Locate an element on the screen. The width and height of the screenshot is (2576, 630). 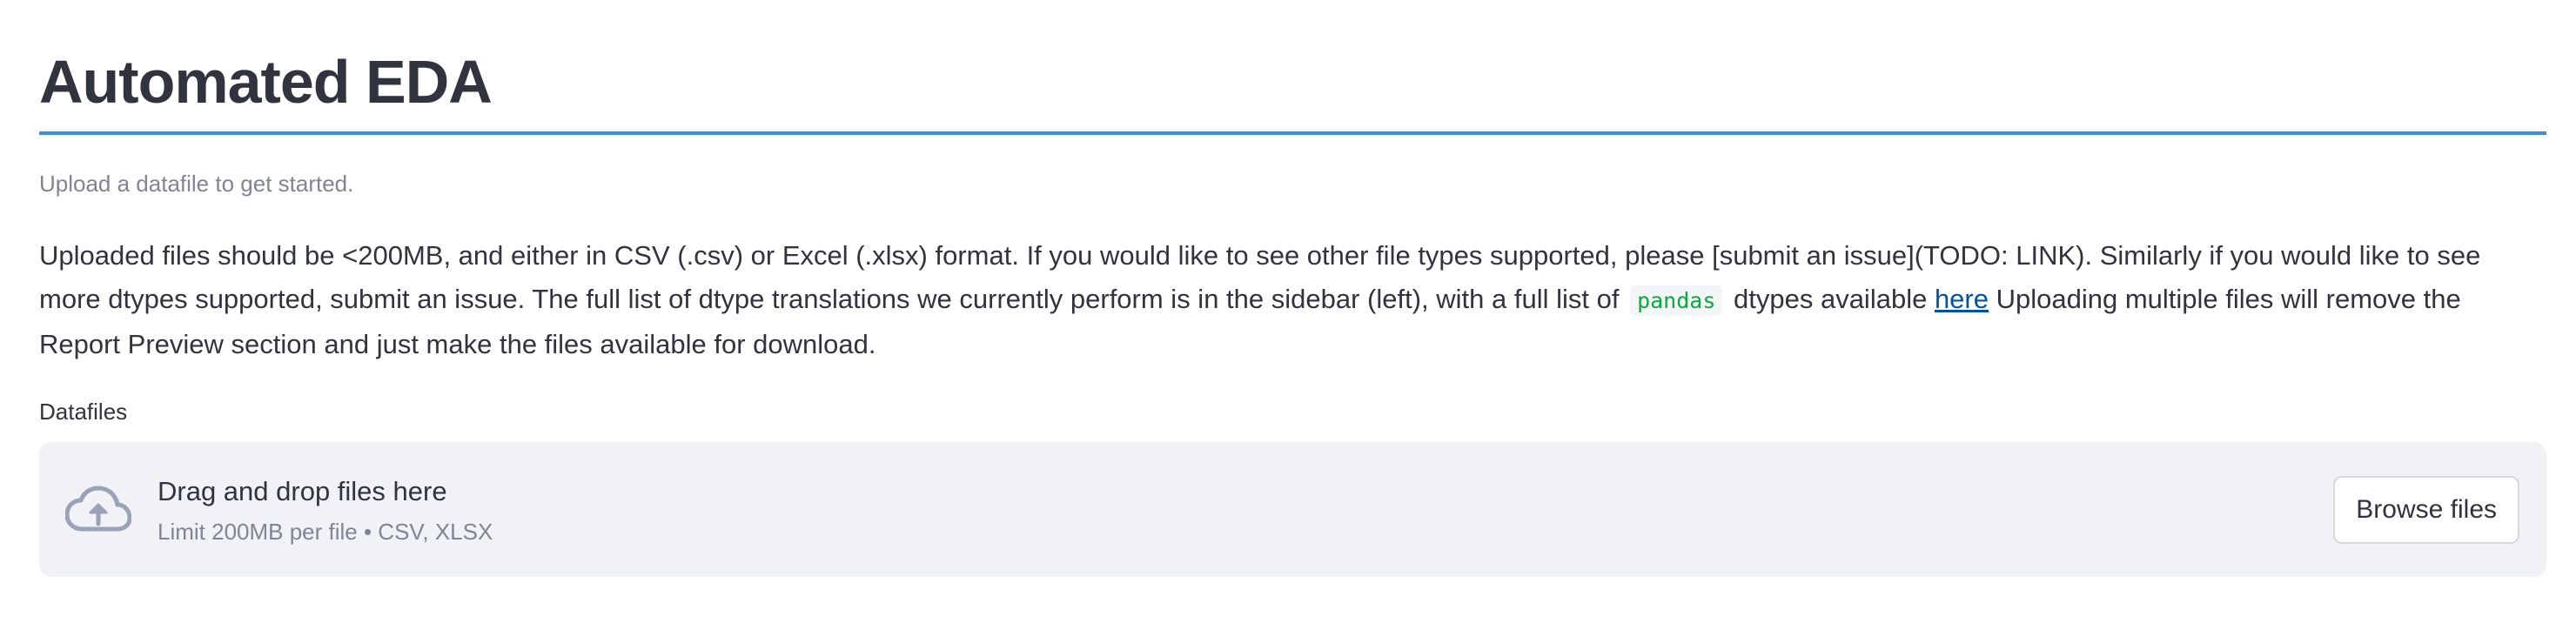
dropzone-title: Drag and drop files here is located at coordinates (302, 491).